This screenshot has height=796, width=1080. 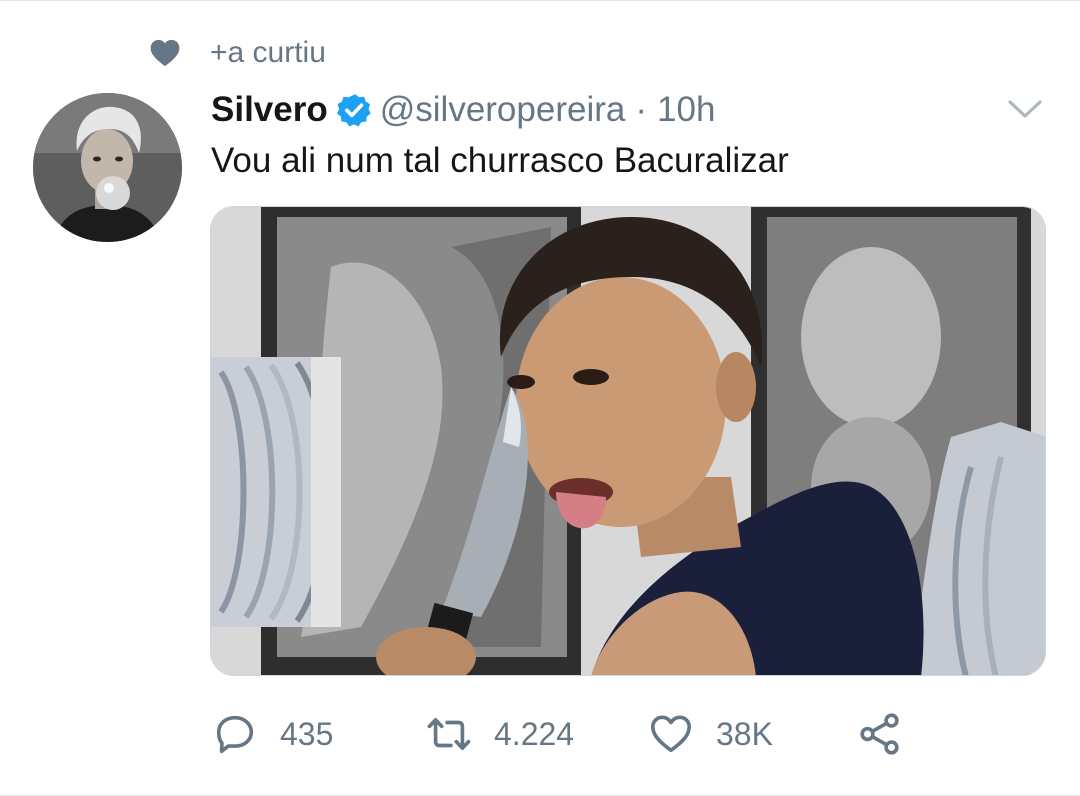 What do you see at coordinates (165, 53) in the screenshot?
I see `heart-icon` at bounding box center [165, 53].